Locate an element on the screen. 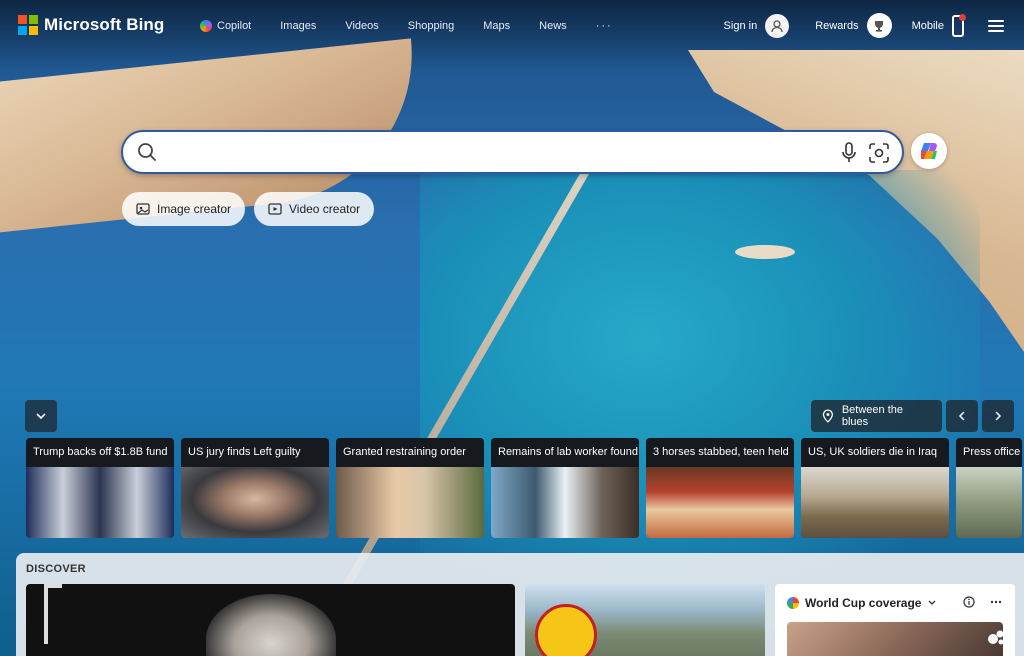 The image size is (1024, 656). background-island is located at coordinates (765, 252).